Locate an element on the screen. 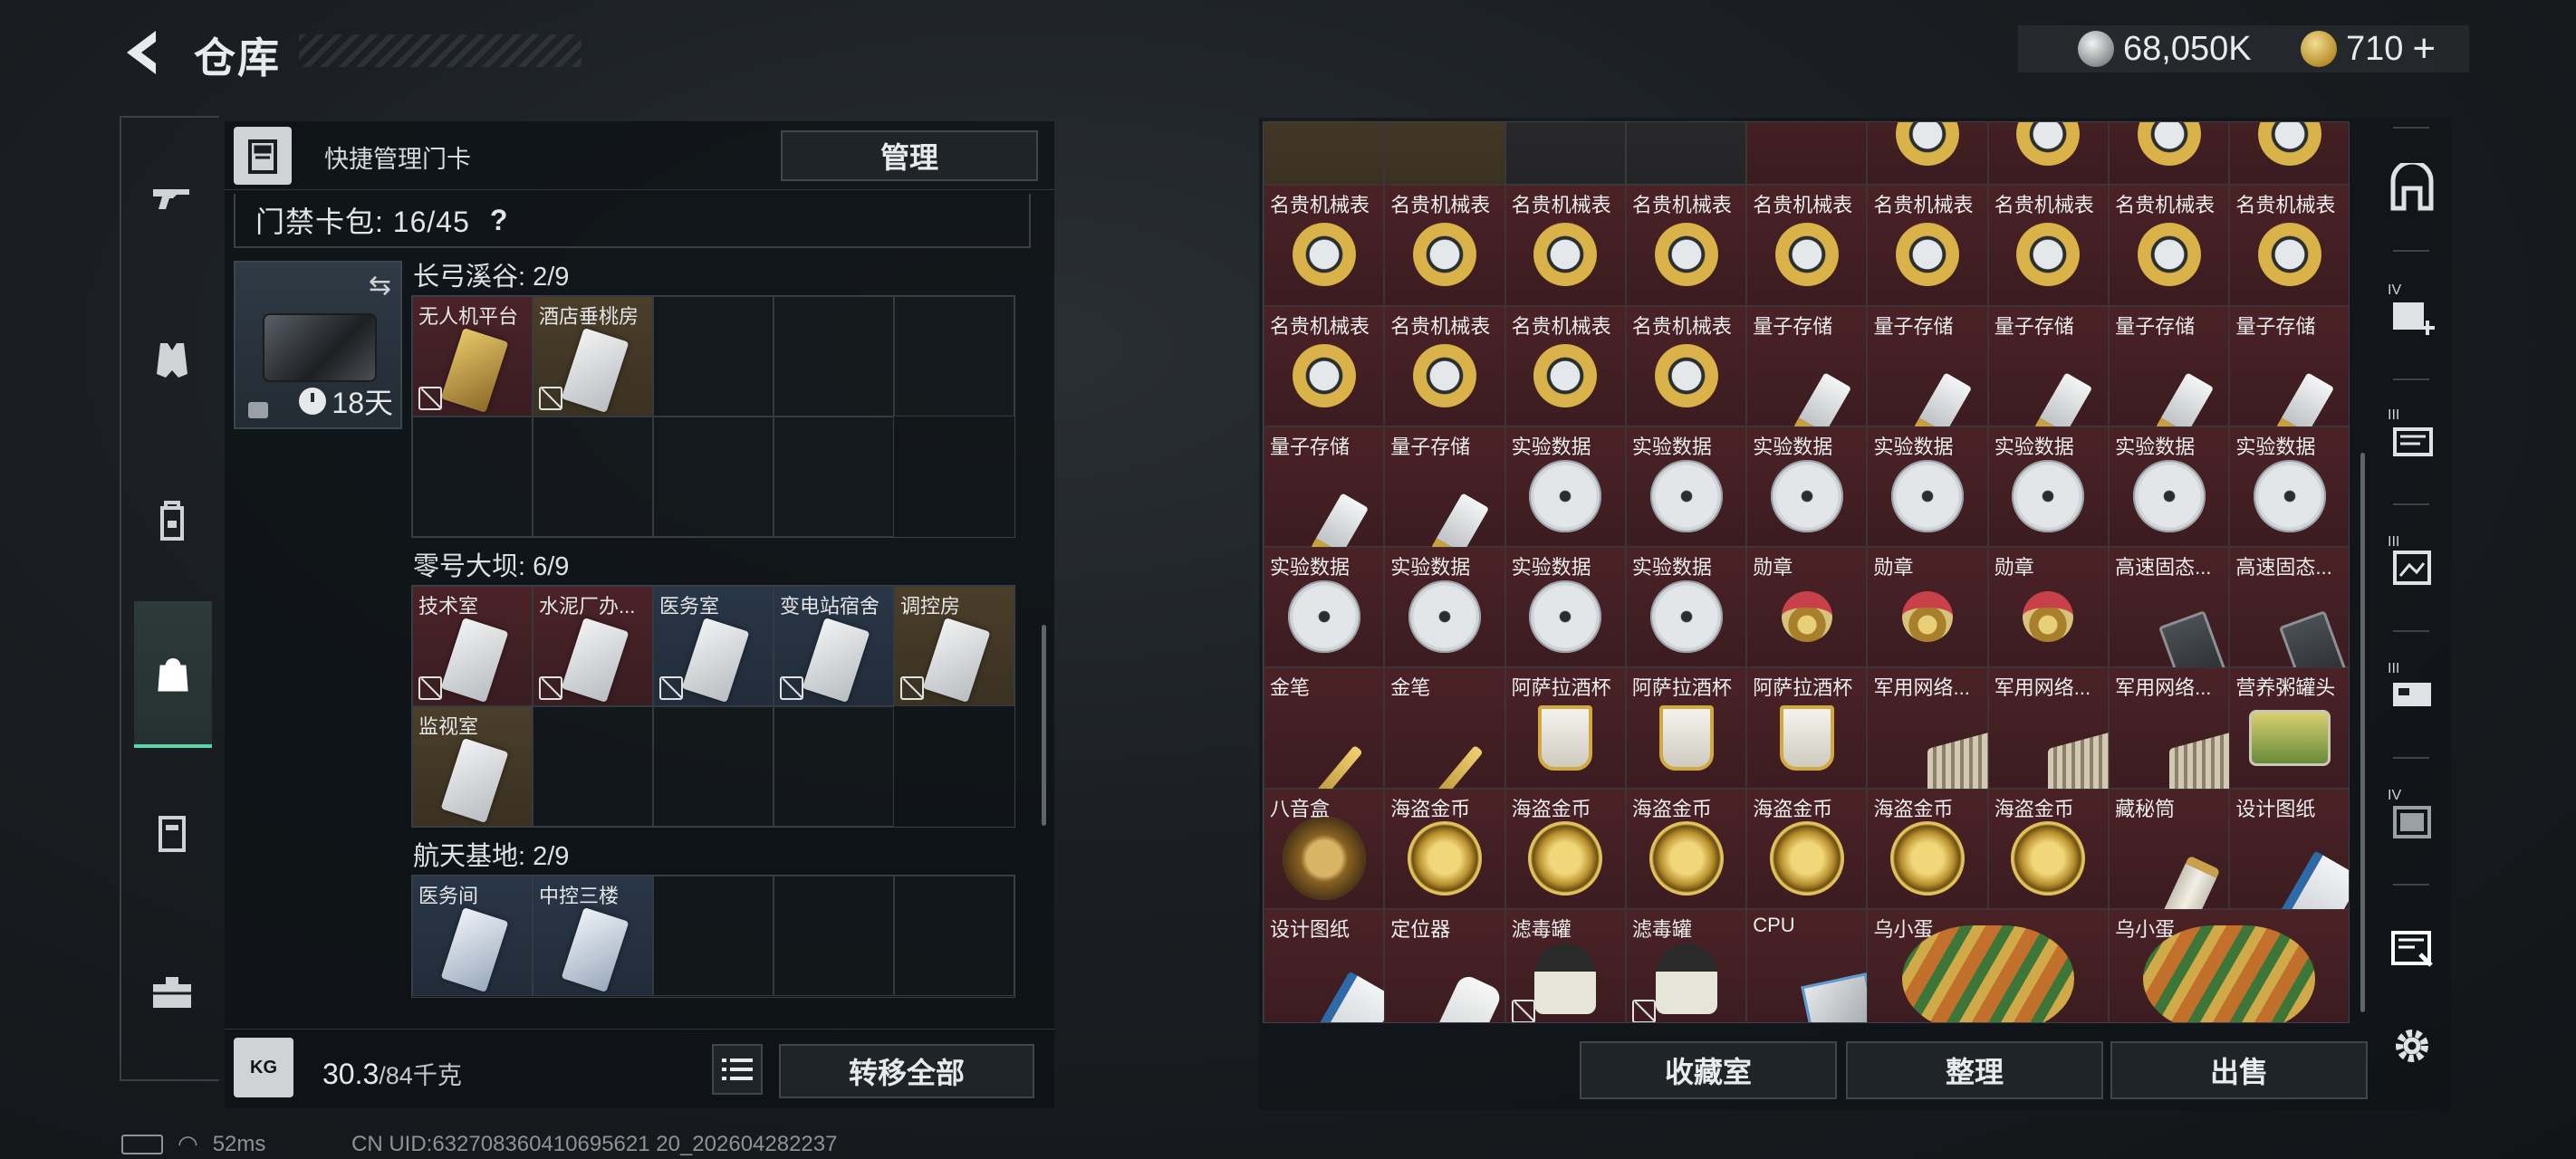  gold-currency: 710 + is located at coordinates (2368, 48).